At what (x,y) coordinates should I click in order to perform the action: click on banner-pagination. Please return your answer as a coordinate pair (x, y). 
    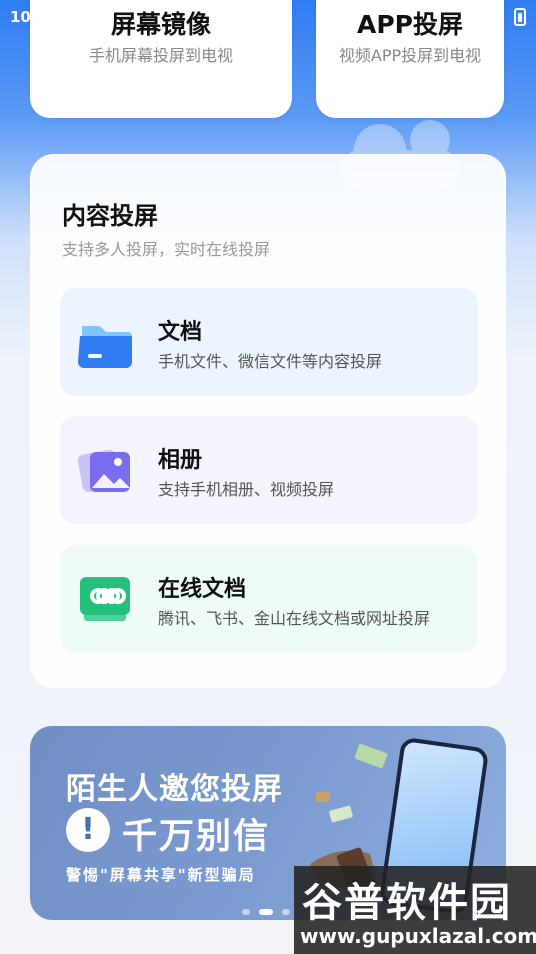
    Looking at the image, I should click on (268, 909).